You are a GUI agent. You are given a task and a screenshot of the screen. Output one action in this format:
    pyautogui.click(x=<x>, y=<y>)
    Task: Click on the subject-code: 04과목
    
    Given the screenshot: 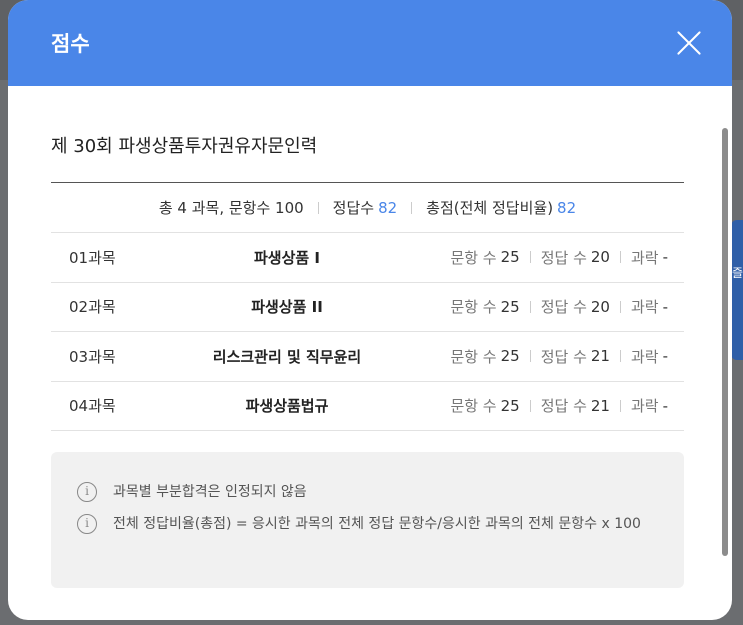 What is the action you would take?
    pyautogui.click(x=92, y=406)
    